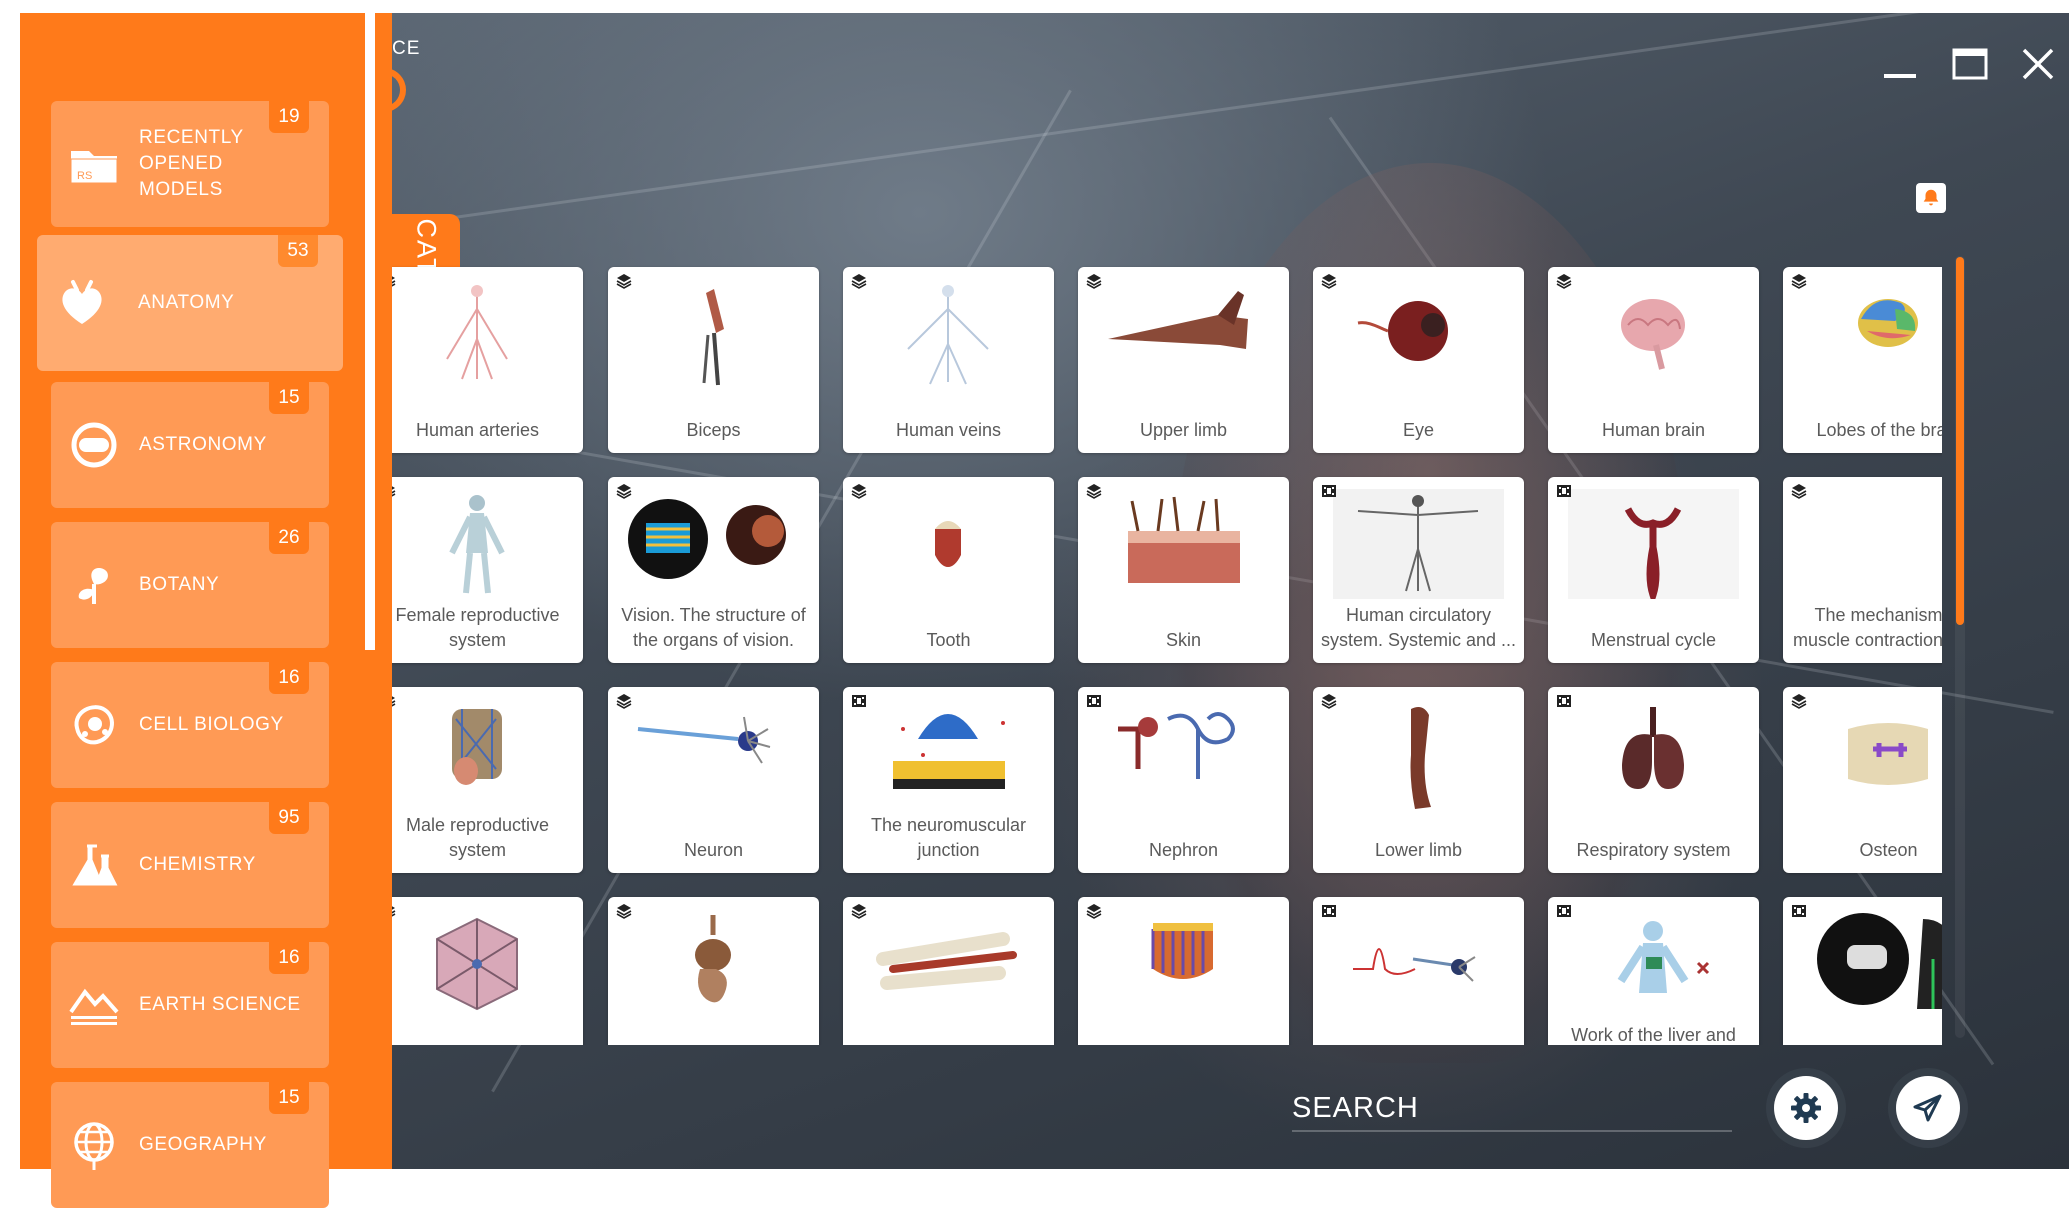  I want to click on notifications-button, so click(1931, 198).